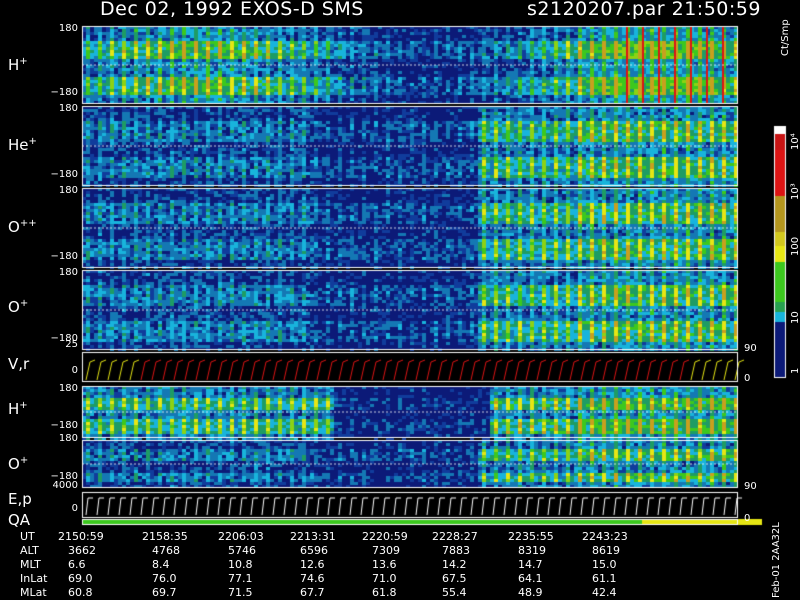  Describe the element at coordinates (164, 578) in the screenshot. I see `row-value: 76.0` at that location.